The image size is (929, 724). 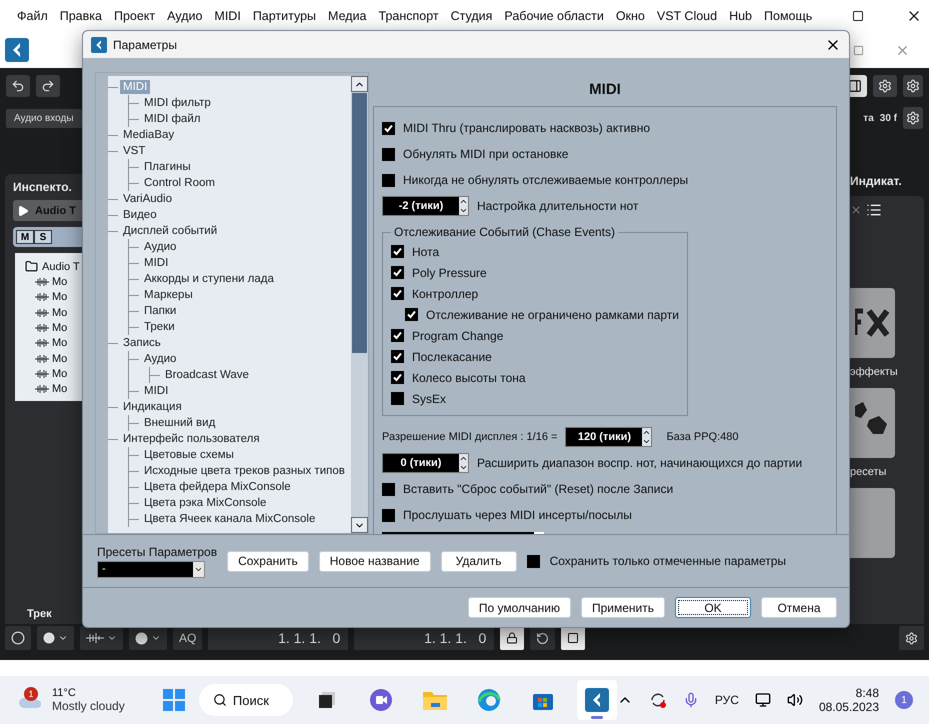 I want to click on preset-button: Удалить, so click(x=478, y=561).